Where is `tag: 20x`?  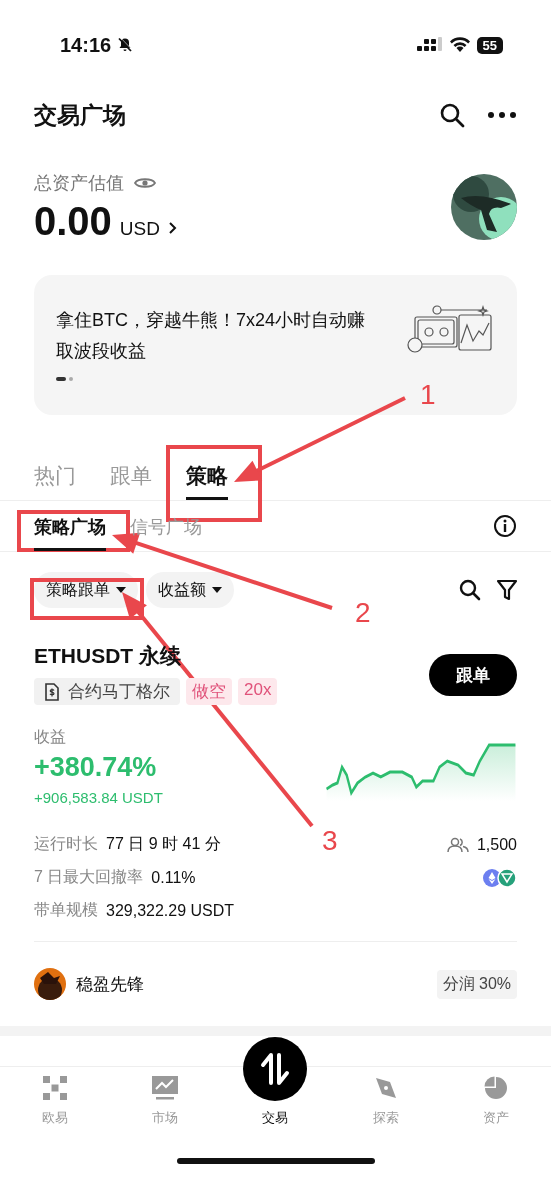 tag: 20x is located at coordinates (258, 691).